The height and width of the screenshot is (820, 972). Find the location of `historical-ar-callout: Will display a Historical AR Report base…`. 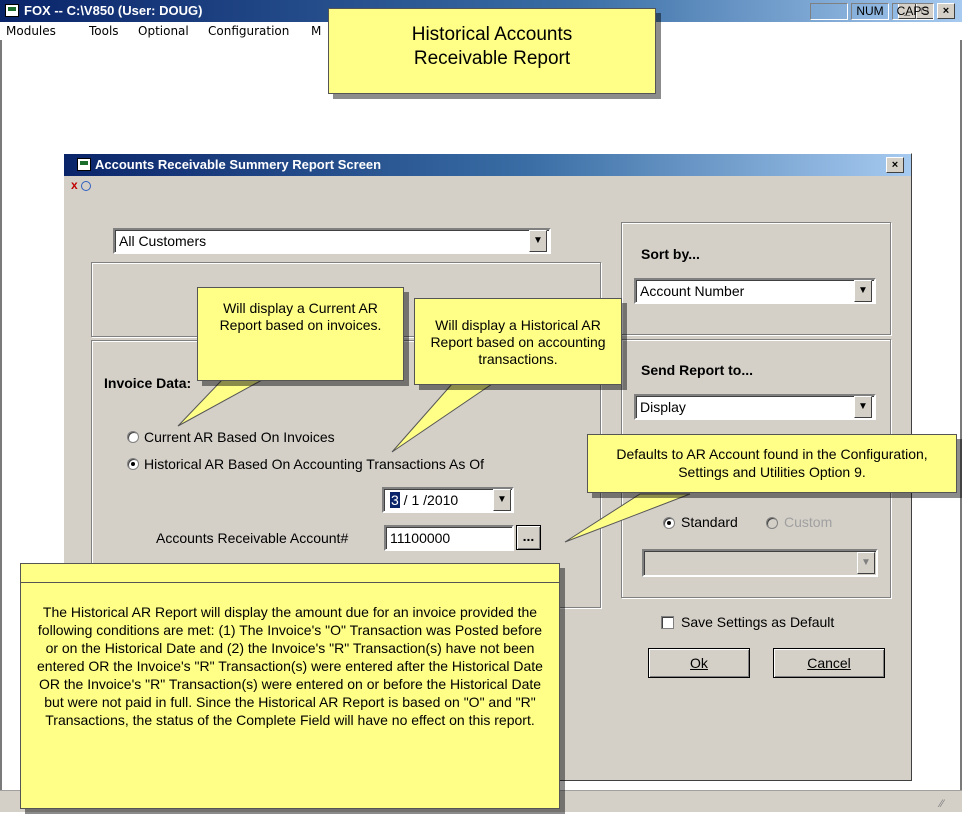

historical-ar-callout: Will display a Historical AR Report base… is located at coordinates (518, 341).